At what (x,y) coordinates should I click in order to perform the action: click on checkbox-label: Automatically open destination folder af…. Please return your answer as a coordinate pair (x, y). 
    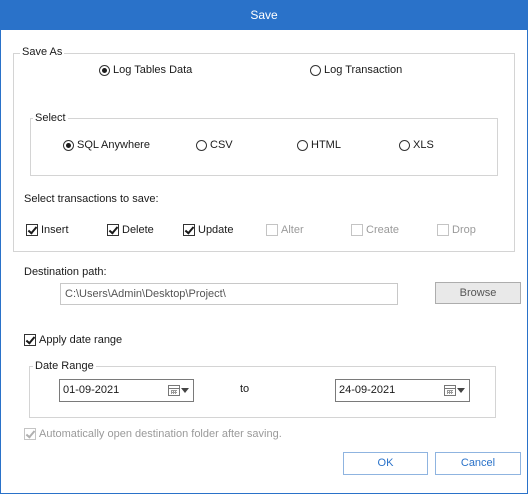
    Looking at the image, I should click on (160, 434).